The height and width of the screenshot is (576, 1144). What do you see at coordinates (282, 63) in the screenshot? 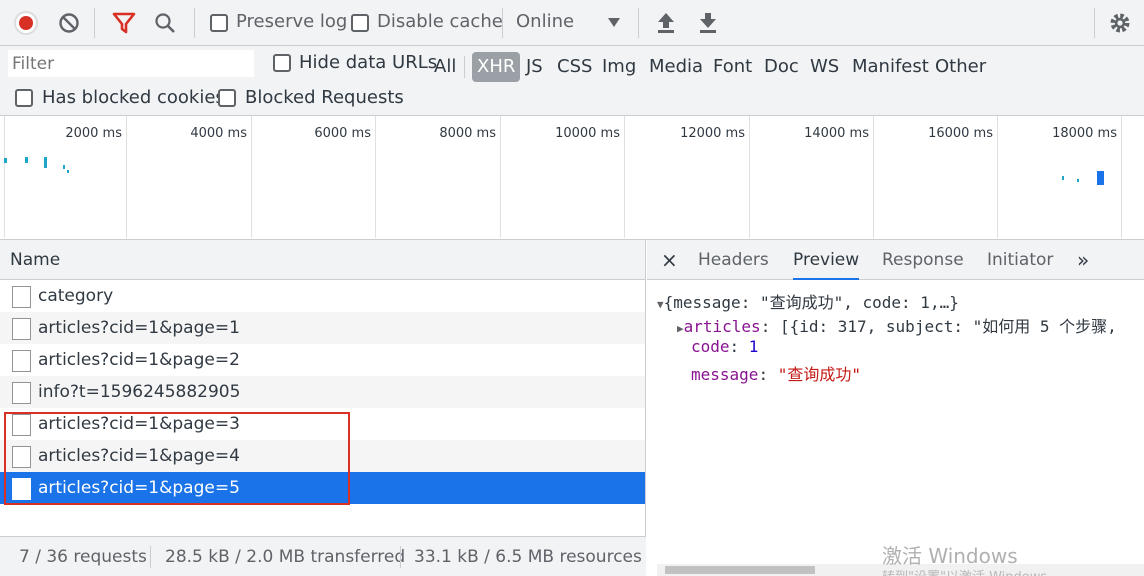
I see `hide-data-urls-checkbox` at bounding box center [282, 63].